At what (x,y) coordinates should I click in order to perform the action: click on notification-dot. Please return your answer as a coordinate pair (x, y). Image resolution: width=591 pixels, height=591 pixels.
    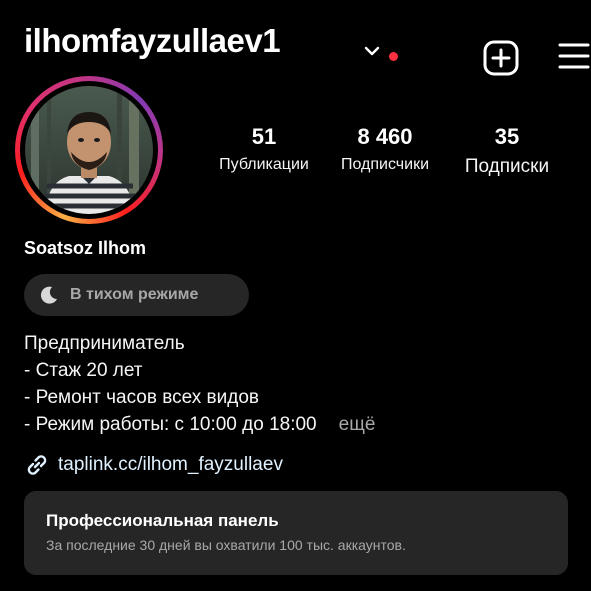
    Looking at the image, I should click on (393, 56).